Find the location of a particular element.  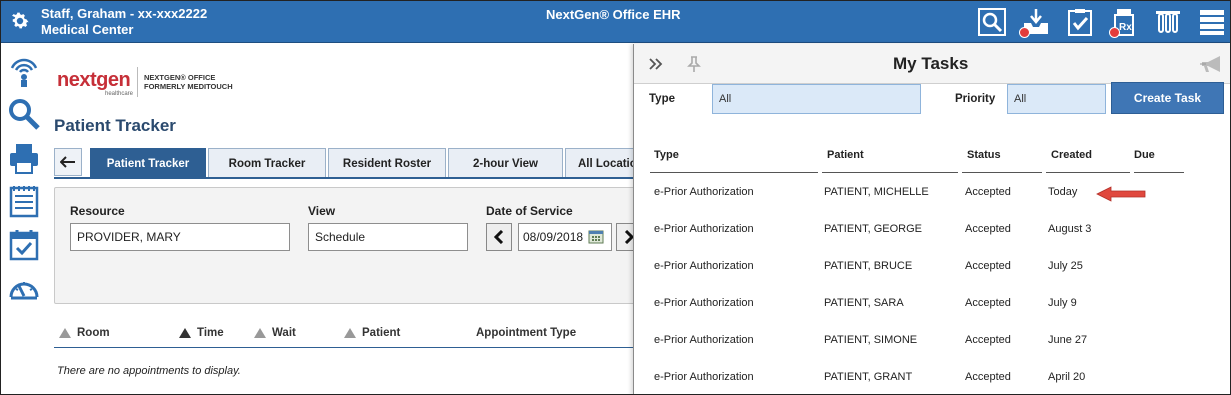

type-filter-field: All is located at coordinates (816, 99).